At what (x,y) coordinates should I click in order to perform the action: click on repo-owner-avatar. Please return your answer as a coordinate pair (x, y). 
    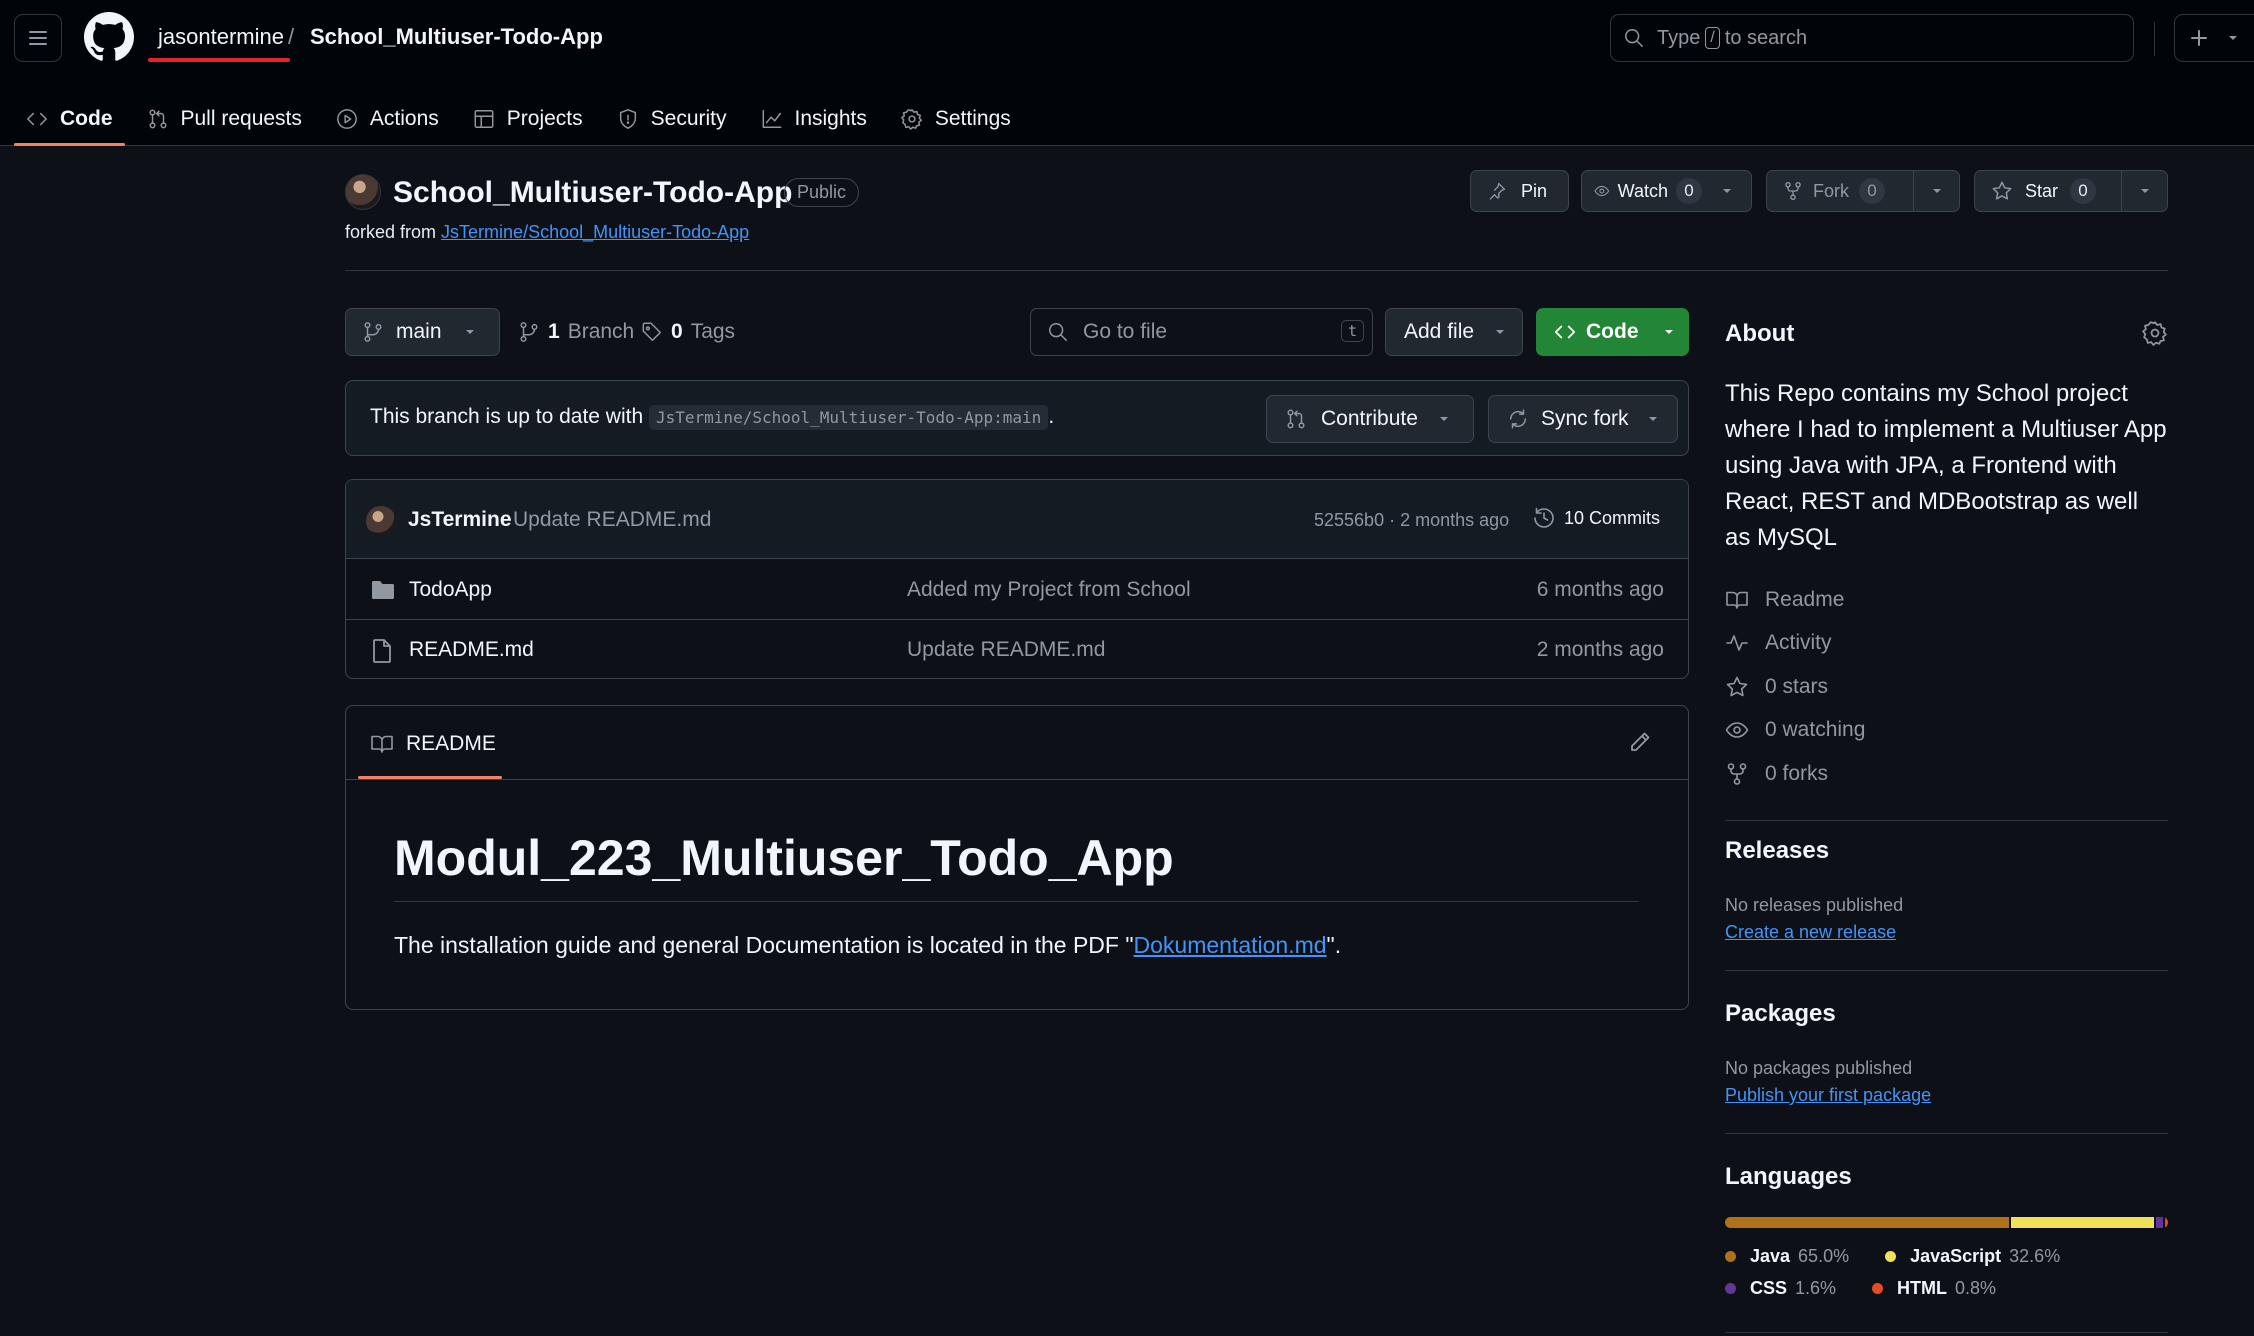
    Looking at the image, I should click on (363, 192).